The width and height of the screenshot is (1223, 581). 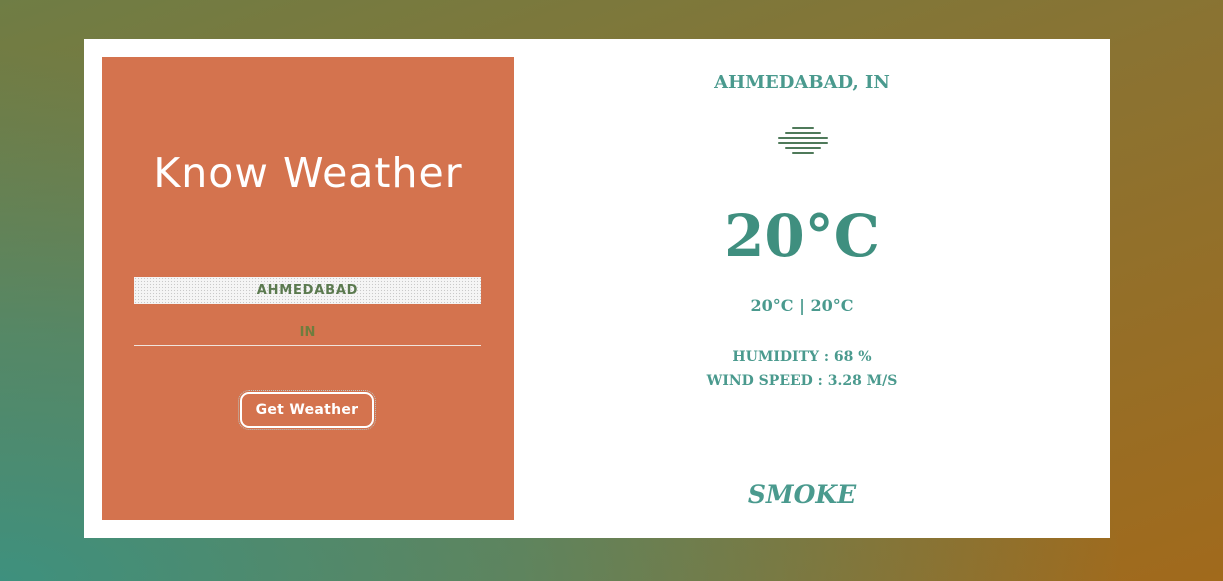 I want to click on haze-lines-icon, so click(x=803, y=140).